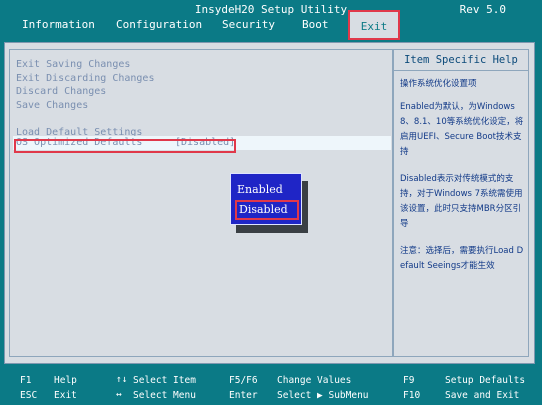 Image resolution: width=542 pixels, height=405 pixels. What do you see at coordinates (266, 199) in the screenshot?
I see `option-popup: Enabled Disabled` at bounding box center [266, 199].